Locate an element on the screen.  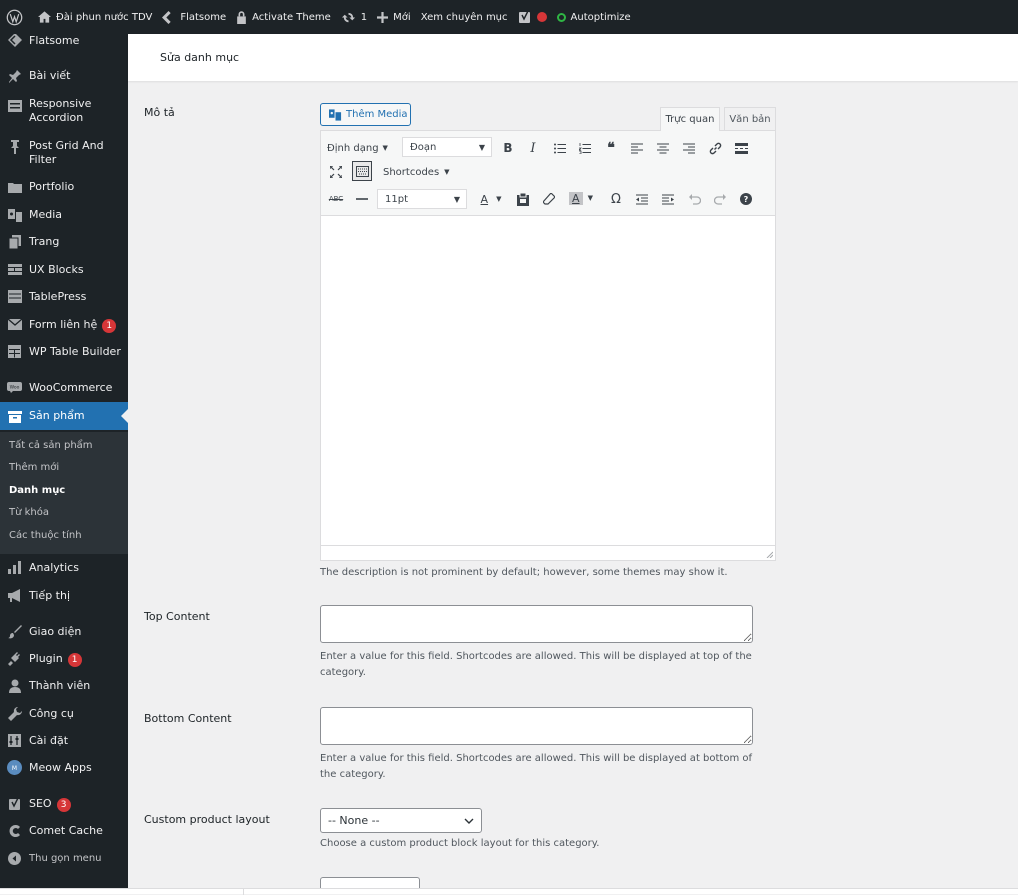
submenu-all-products: Tất cả sản phẩm is located at coordinates (51, 445).